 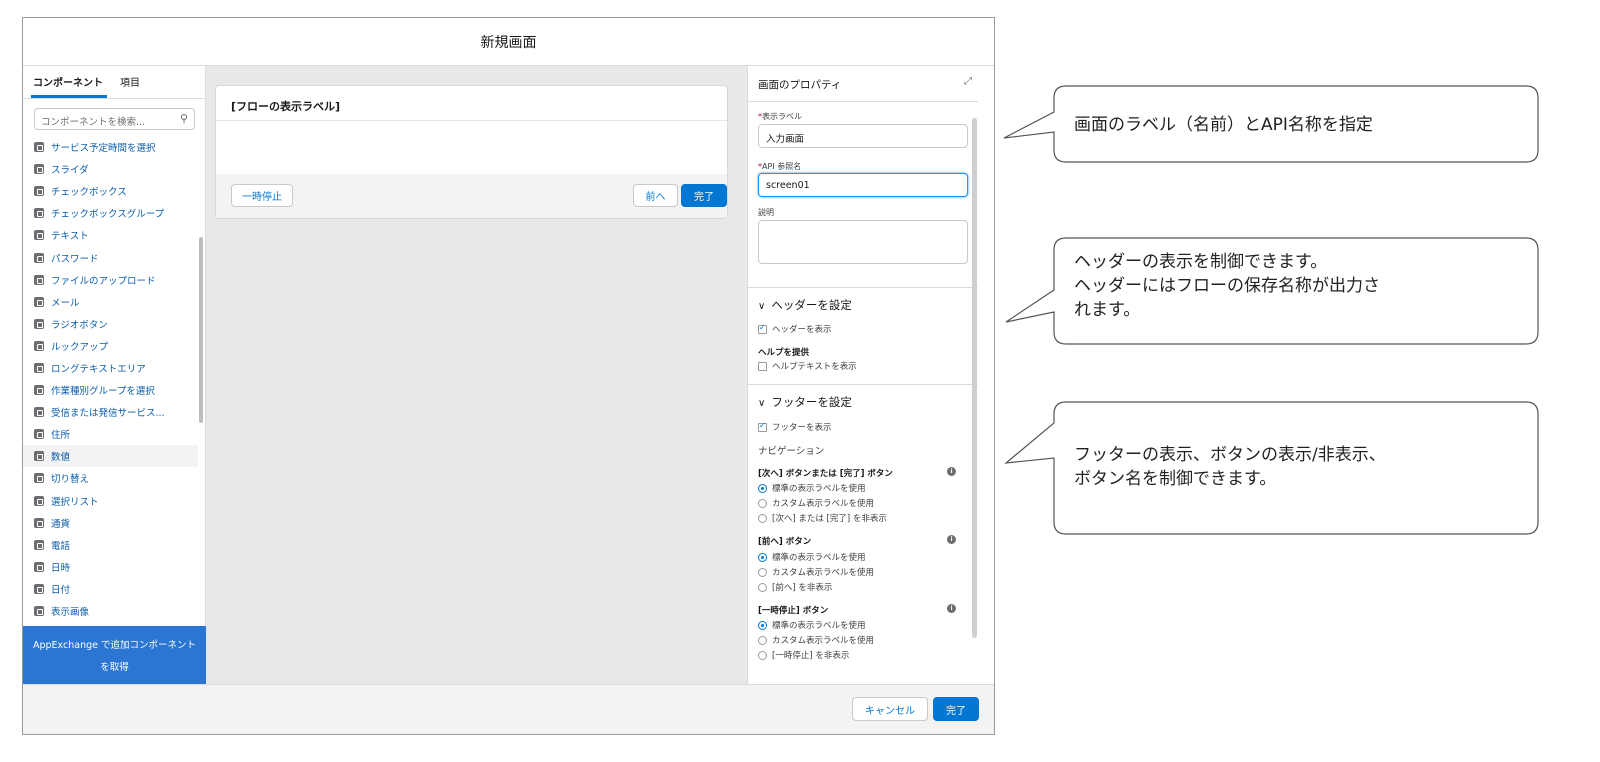 What do you see at coordinates (68, 81) in the screenshot?
I see `tab-components: コンポーネント` at bounding box center [68, 81].